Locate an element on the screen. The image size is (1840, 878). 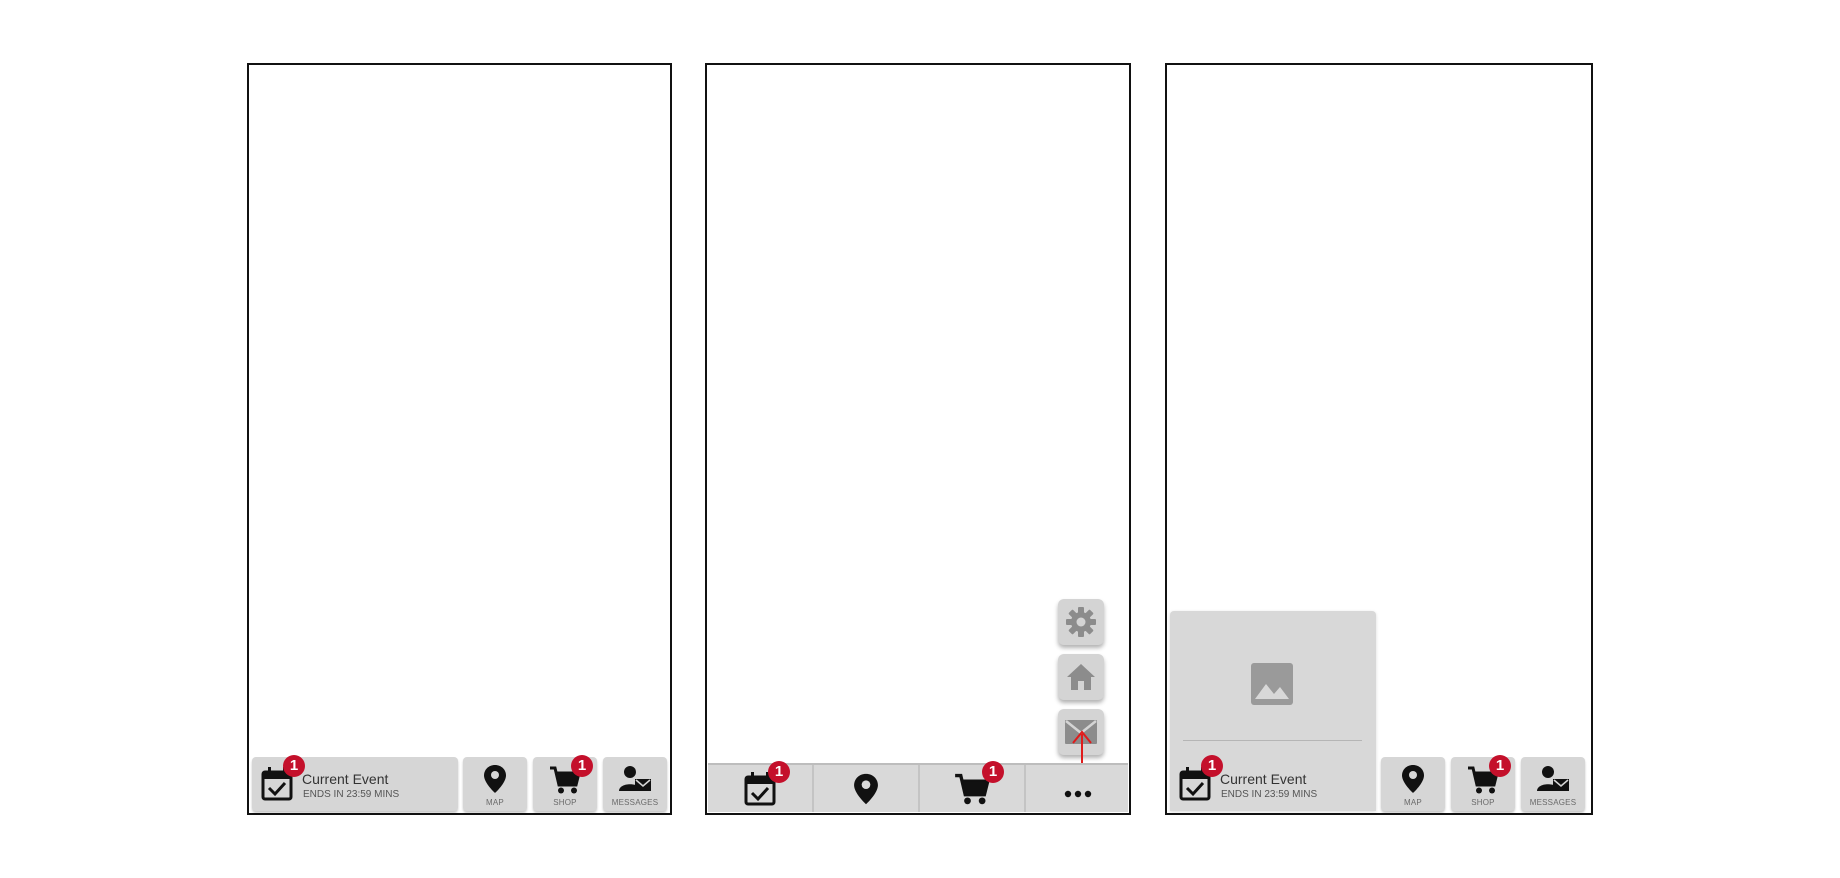
settings-button is located at coordinates (1081, 622).